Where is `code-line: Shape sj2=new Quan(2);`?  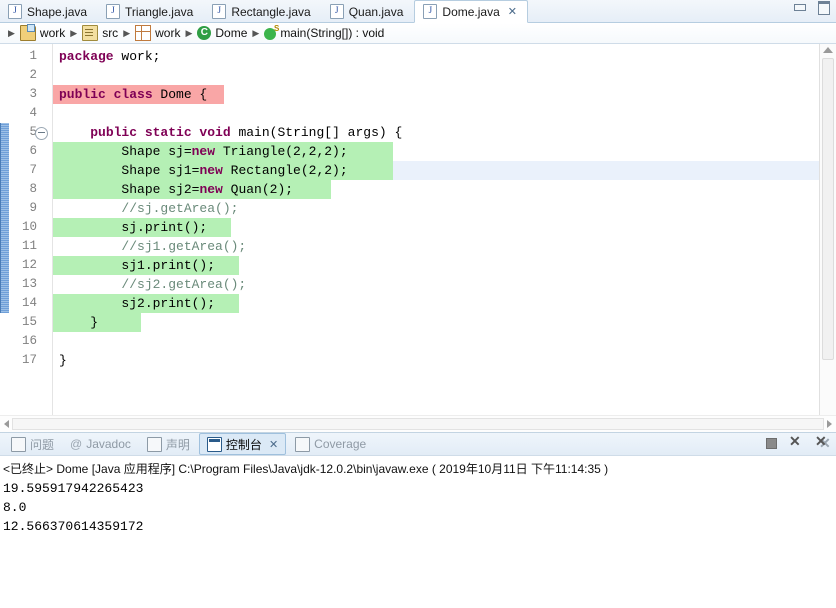
code-line: Shape sj2=new Quan(2); is located at coordinates (444, 189).